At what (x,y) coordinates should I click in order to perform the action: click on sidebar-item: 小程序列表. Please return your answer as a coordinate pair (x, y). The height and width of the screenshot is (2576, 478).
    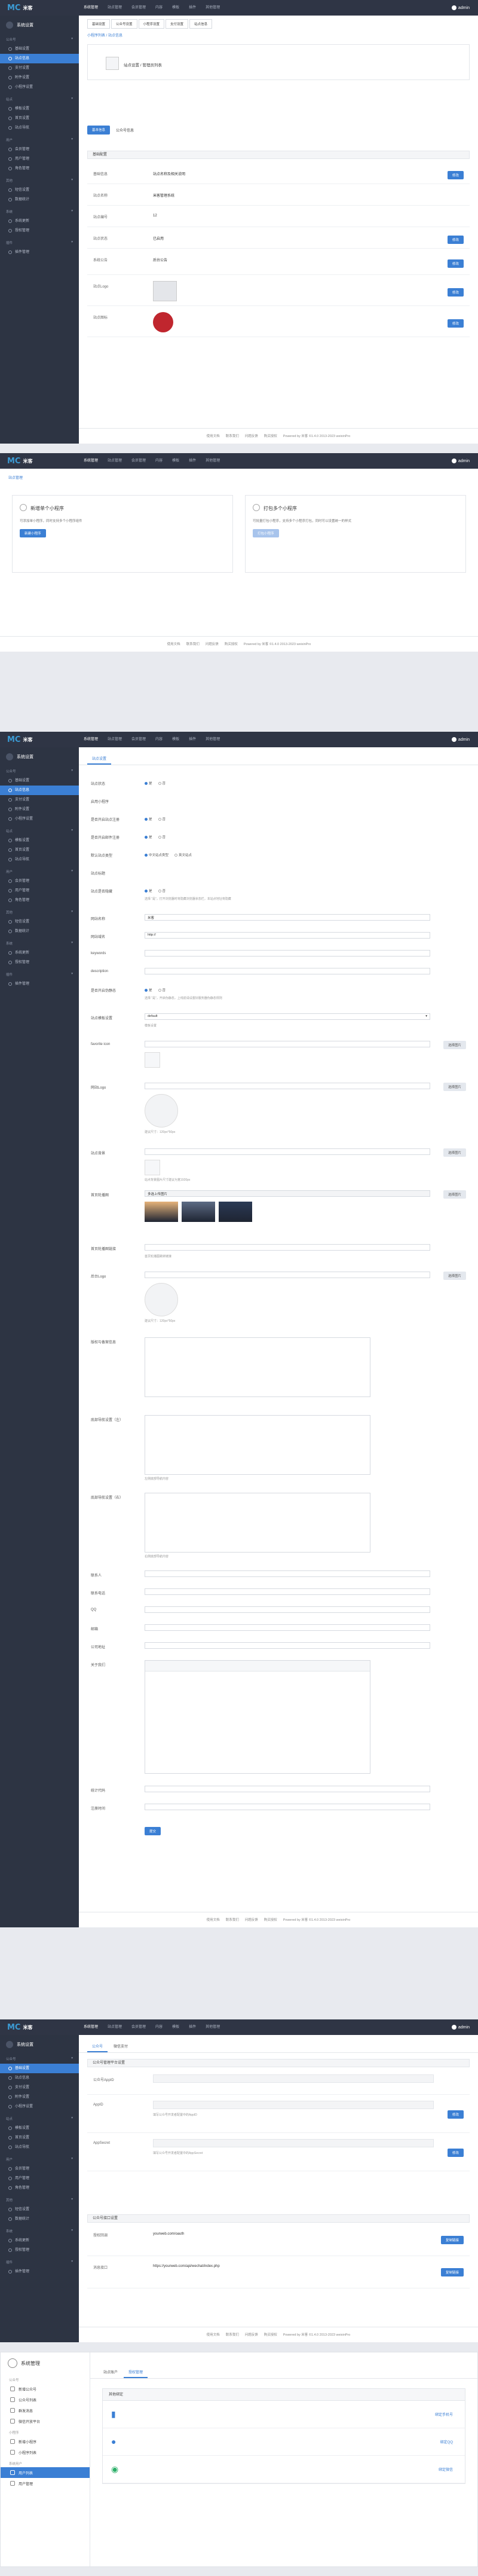
    Looking at the image, I should click on (45, 2452).